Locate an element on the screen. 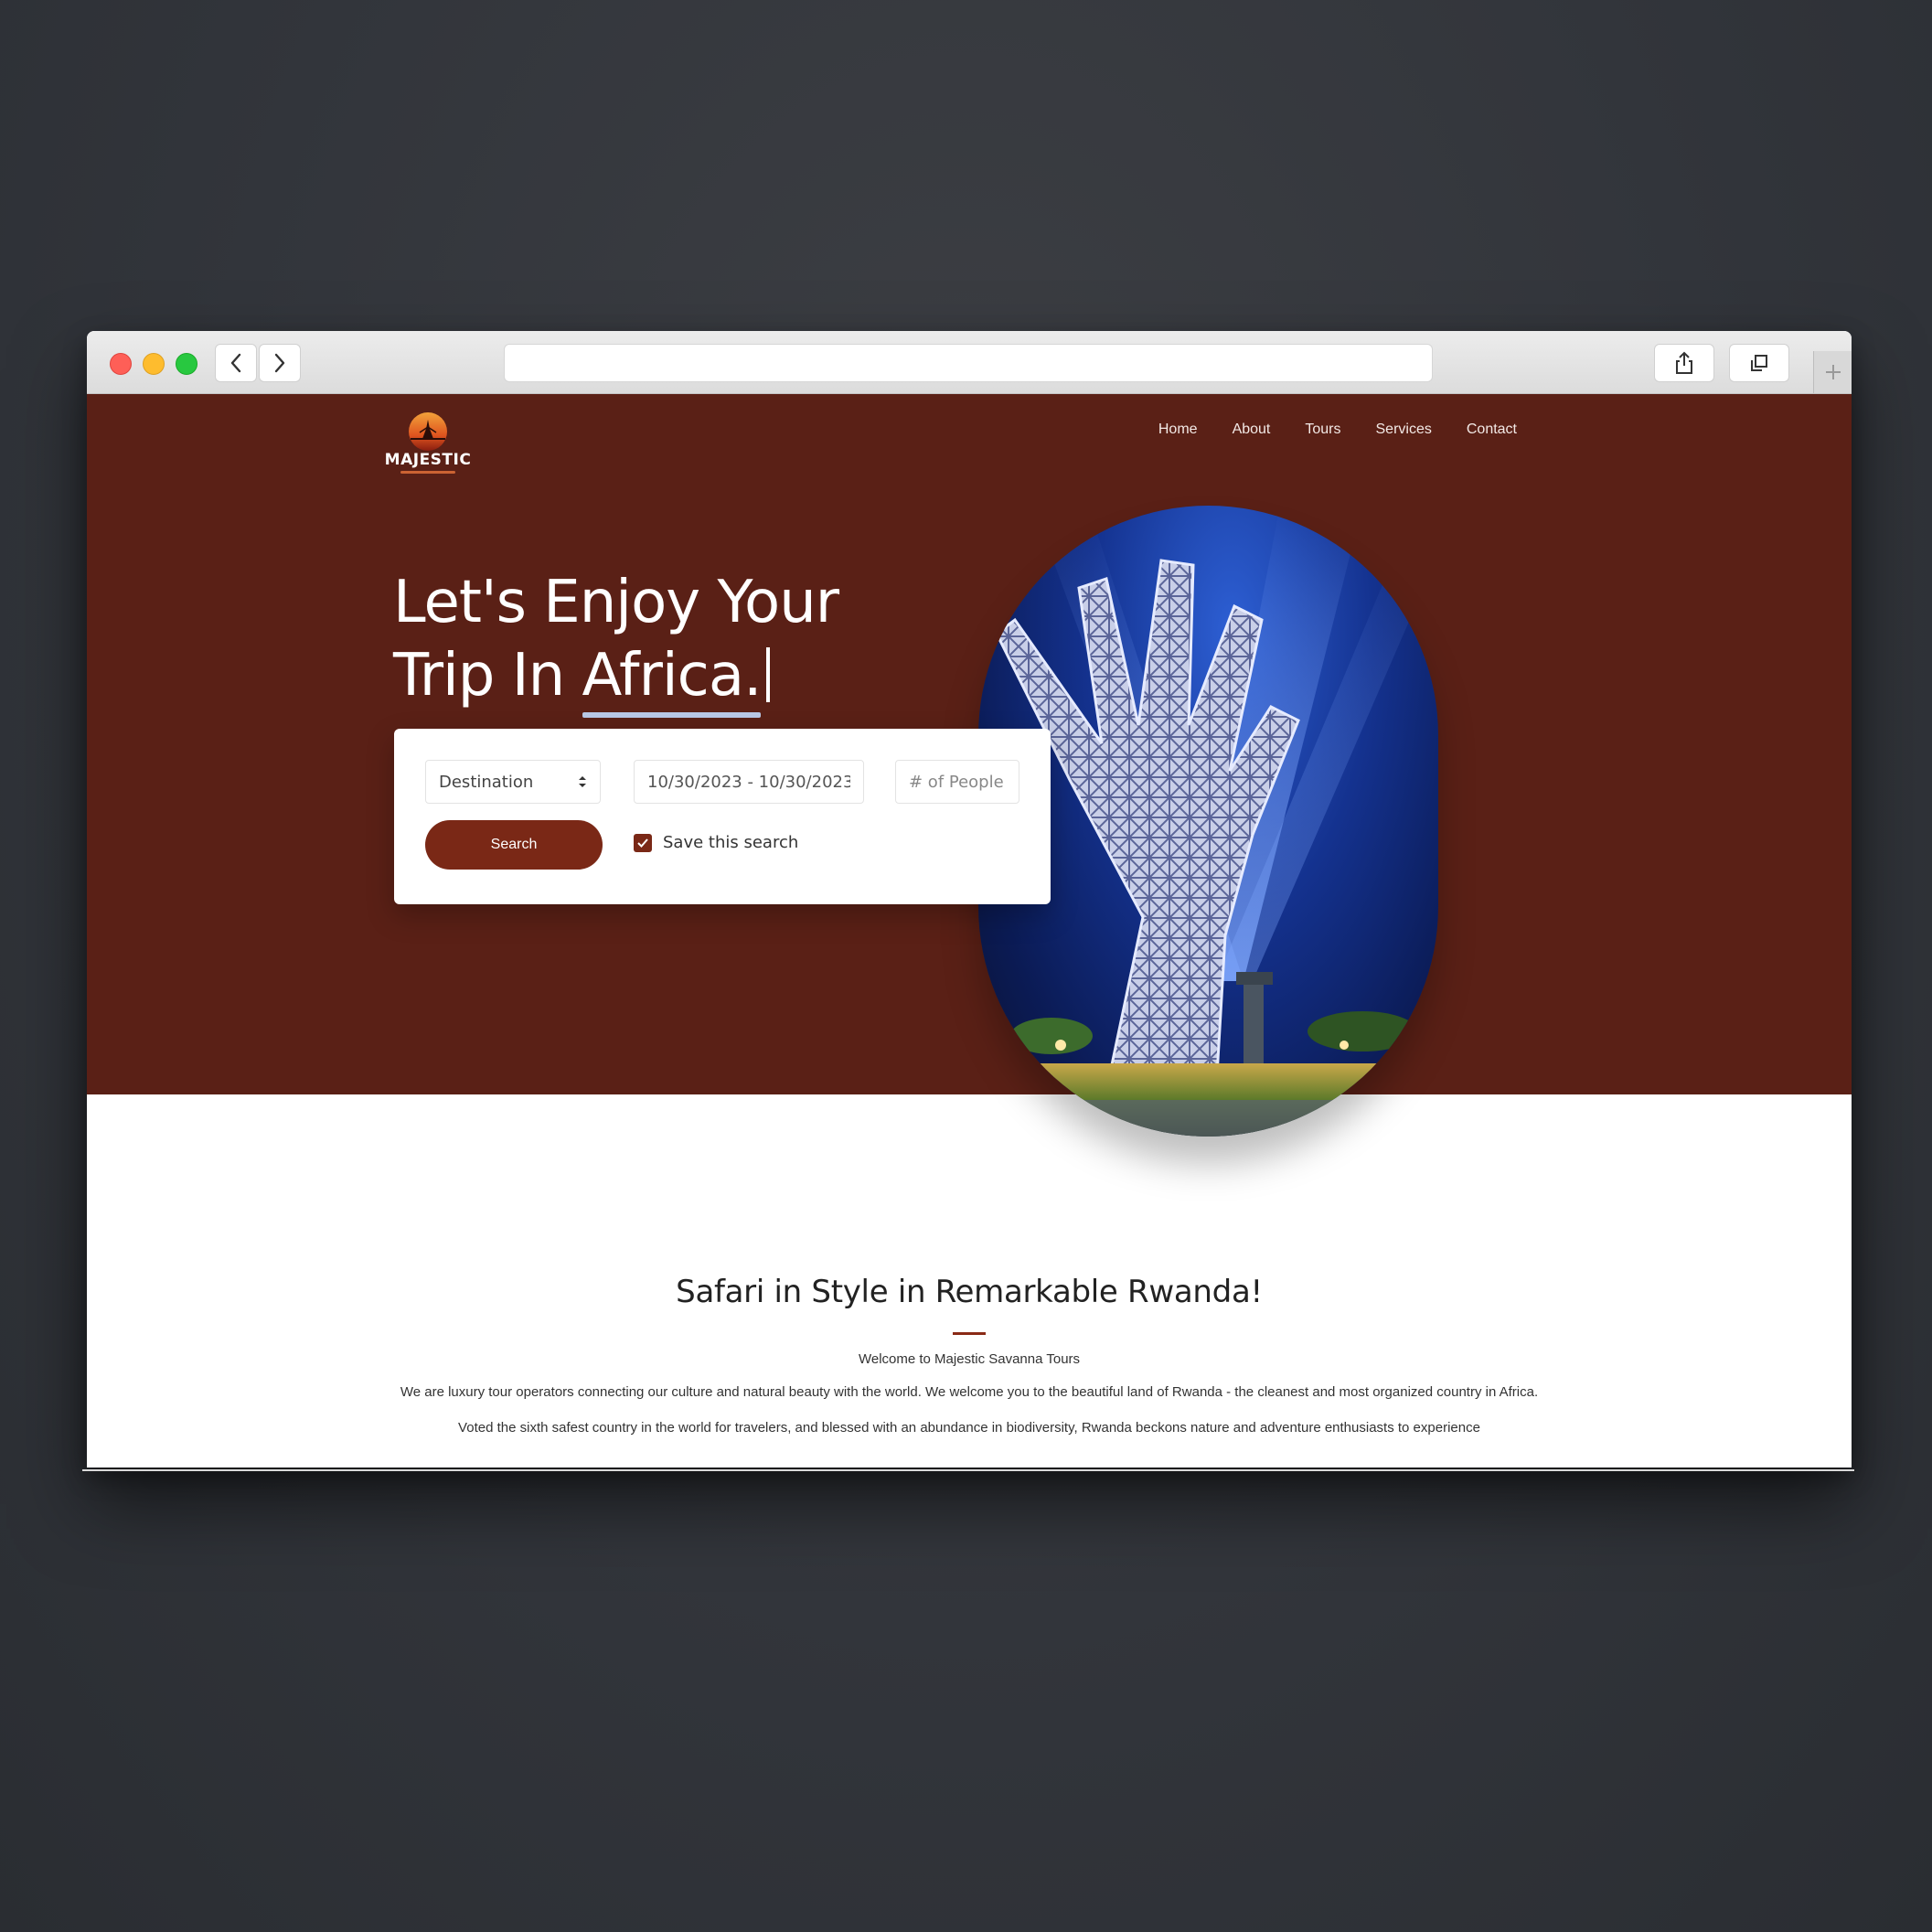  plus-icon is located at coordinates (1833, 372).